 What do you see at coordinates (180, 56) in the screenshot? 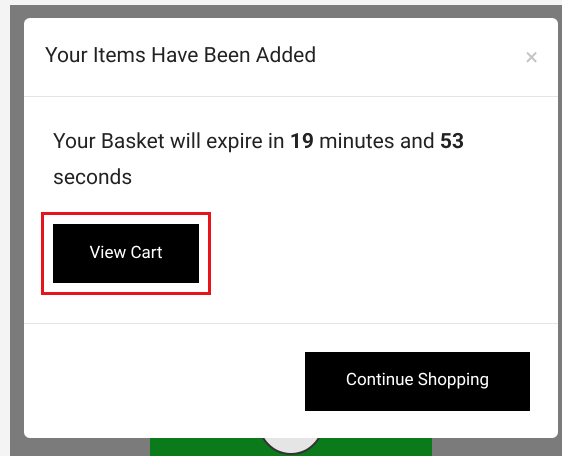
I see `modal-title: Your Items Have Been Added` at bounding box center [180, 56].